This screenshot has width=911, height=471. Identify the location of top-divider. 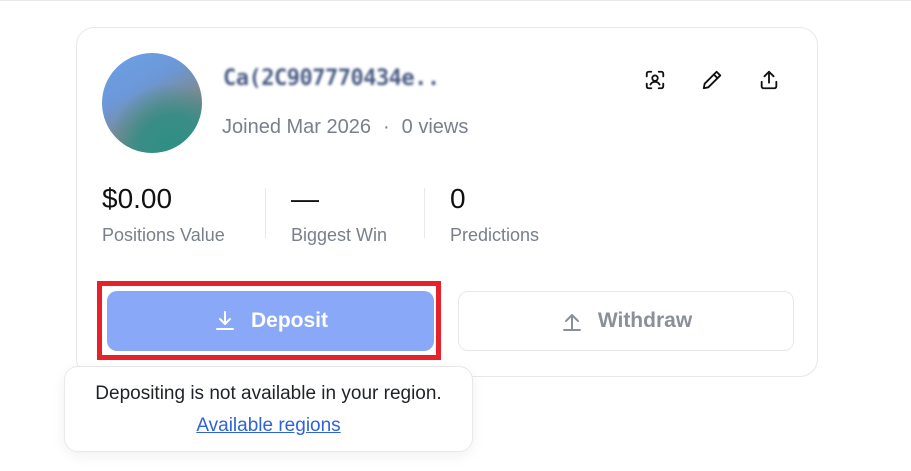
(455, 0).